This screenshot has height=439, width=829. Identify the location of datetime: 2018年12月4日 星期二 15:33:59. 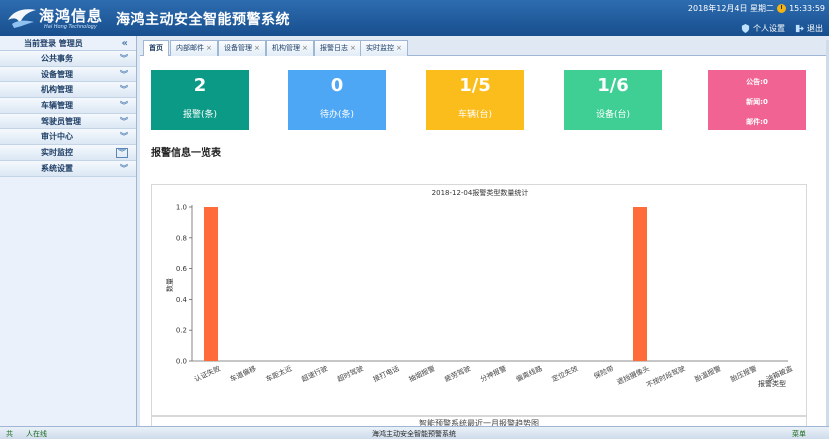
(756, 8).